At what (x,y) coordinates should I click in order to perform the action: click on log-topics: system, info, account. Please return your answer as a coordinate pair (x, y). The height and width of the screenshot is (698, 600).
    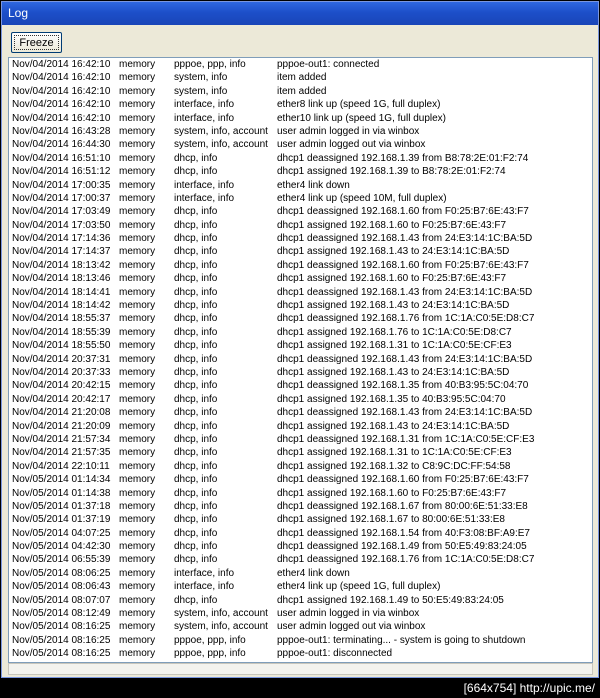
    Looking at the image, I should click on (221, 614).